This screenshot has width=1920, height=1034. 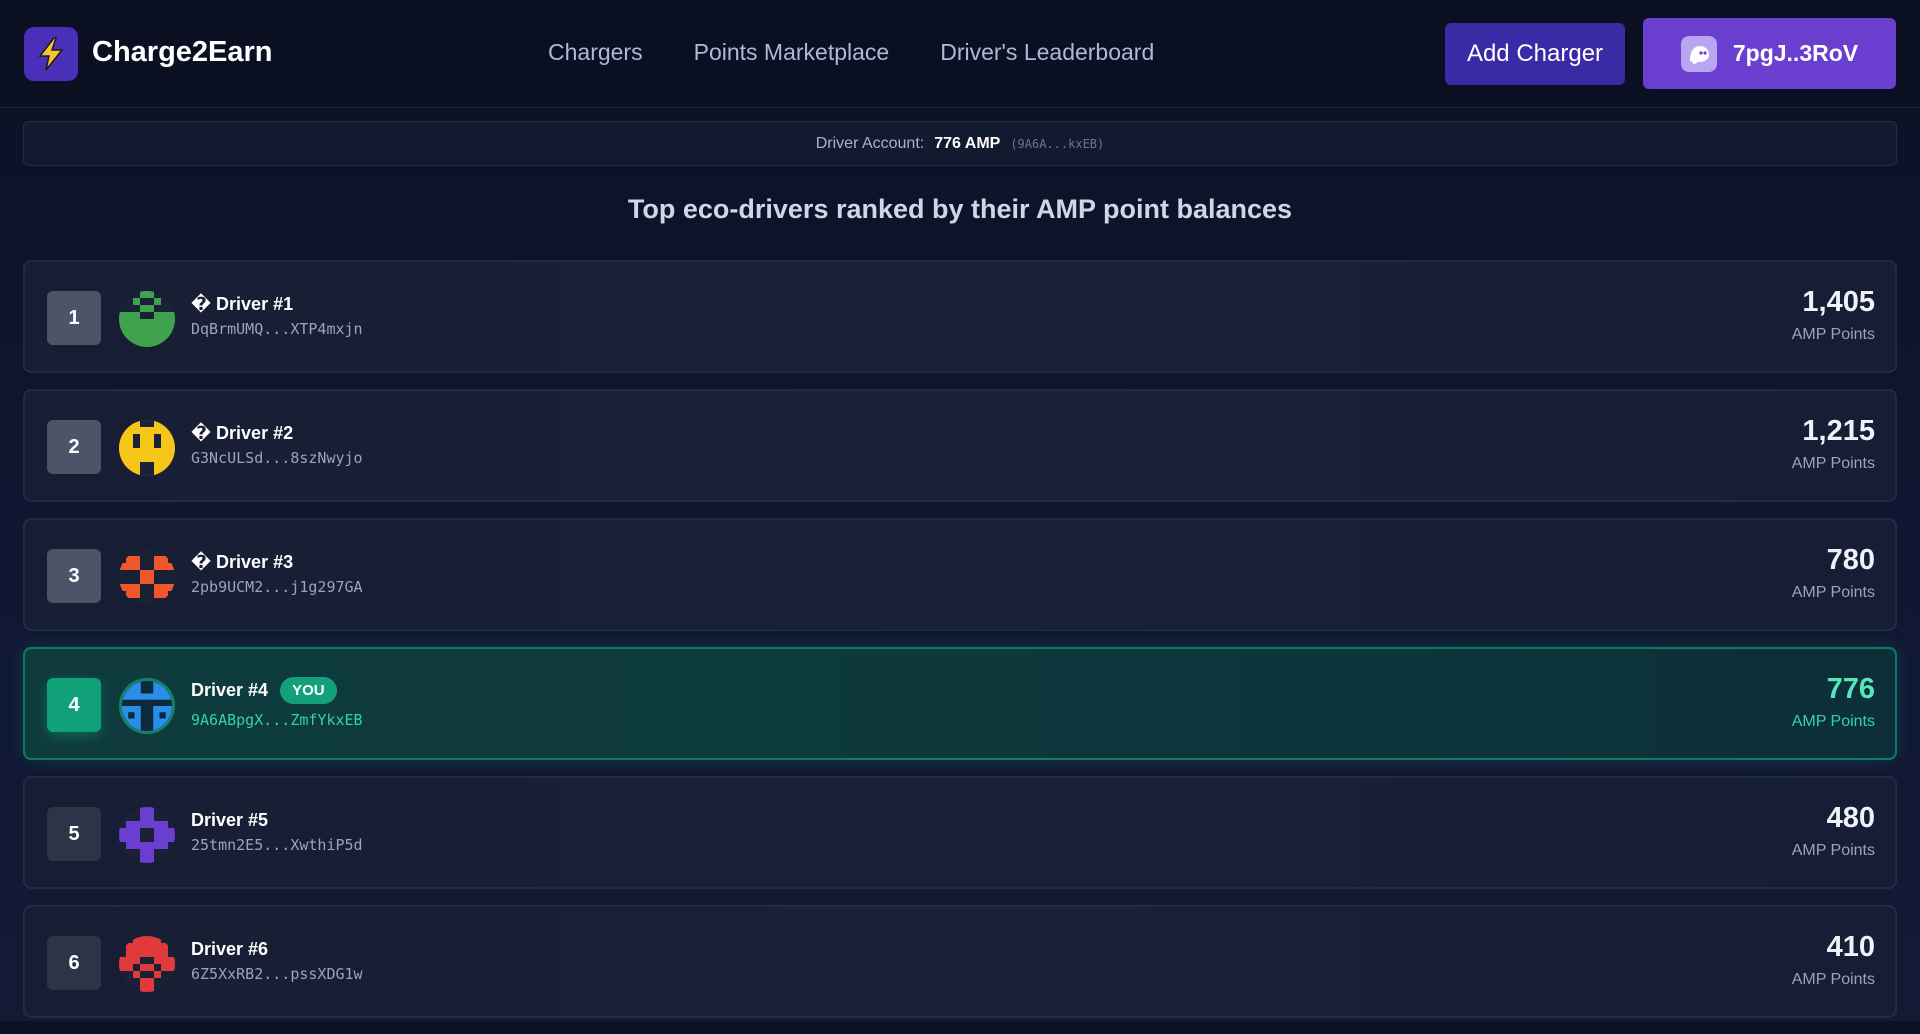 What do you see at coordinates (792, 52) in the screenshot?
I see `nav-points-marketplace: Points Marketplace` at bounding box center [792, 52].